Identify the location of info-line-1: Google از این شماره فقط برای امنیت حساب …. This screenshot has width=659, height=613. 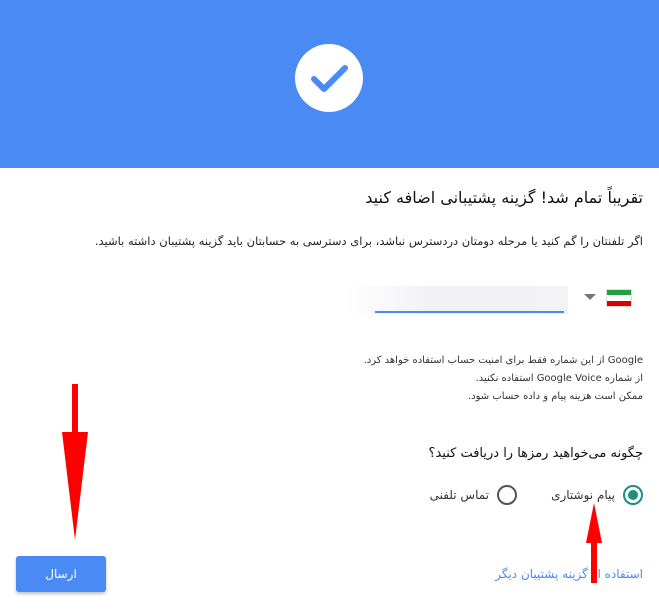
(503, 360).